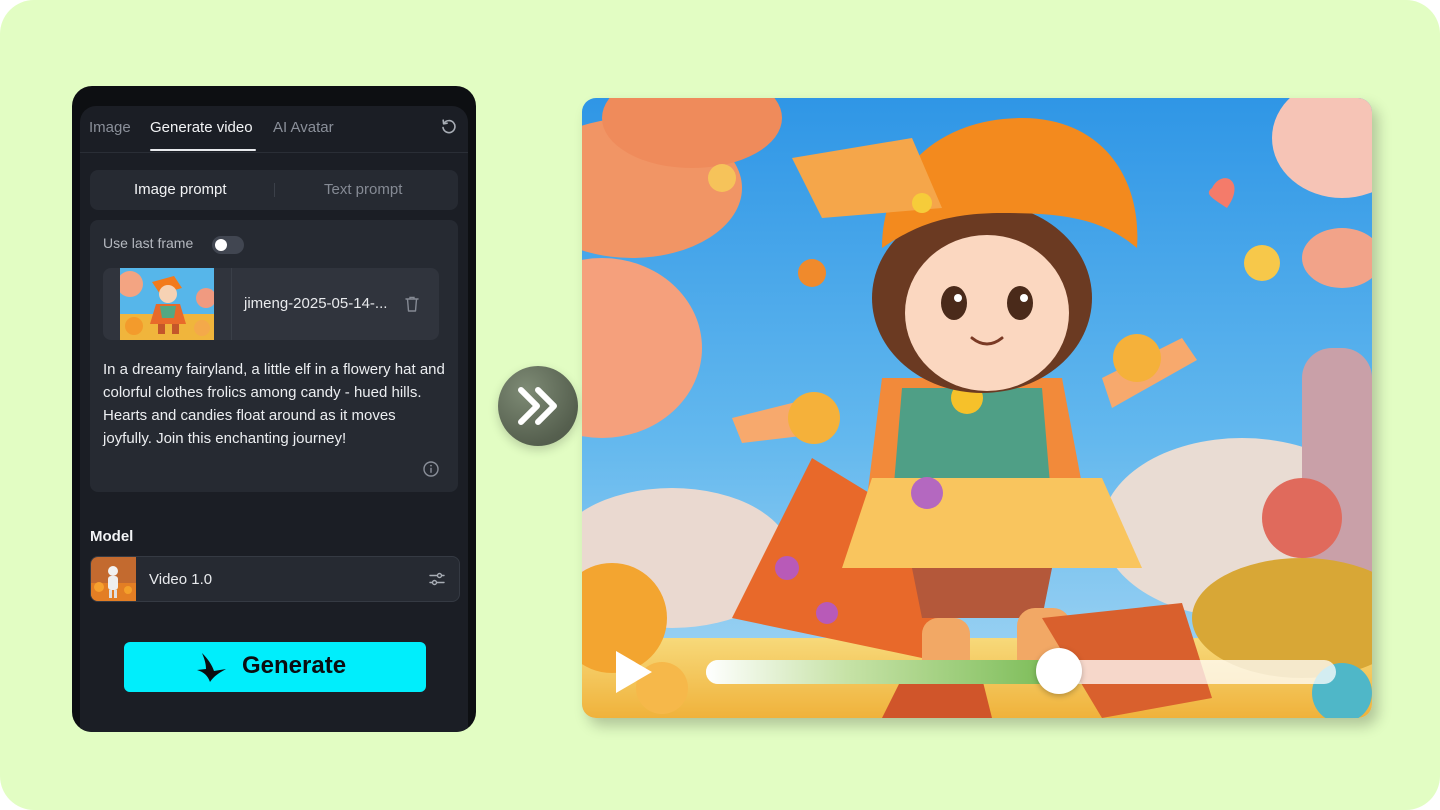  Describe the element at coordinates (203, 150) in the screenshot. I see `active-tab-indicator` at that location.